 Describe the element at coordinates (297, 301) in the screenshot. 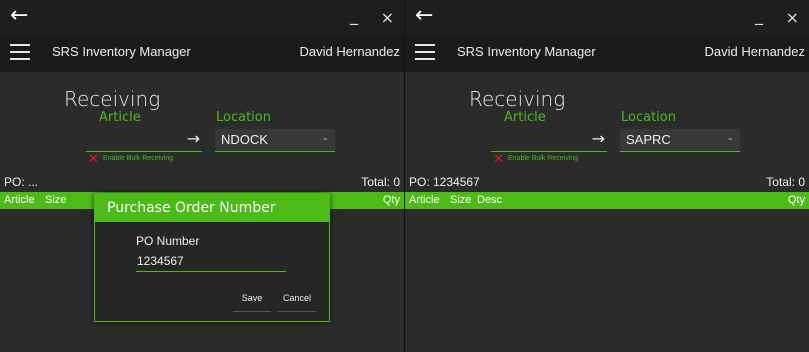

I see `cancel-button: Cancel` at that location.